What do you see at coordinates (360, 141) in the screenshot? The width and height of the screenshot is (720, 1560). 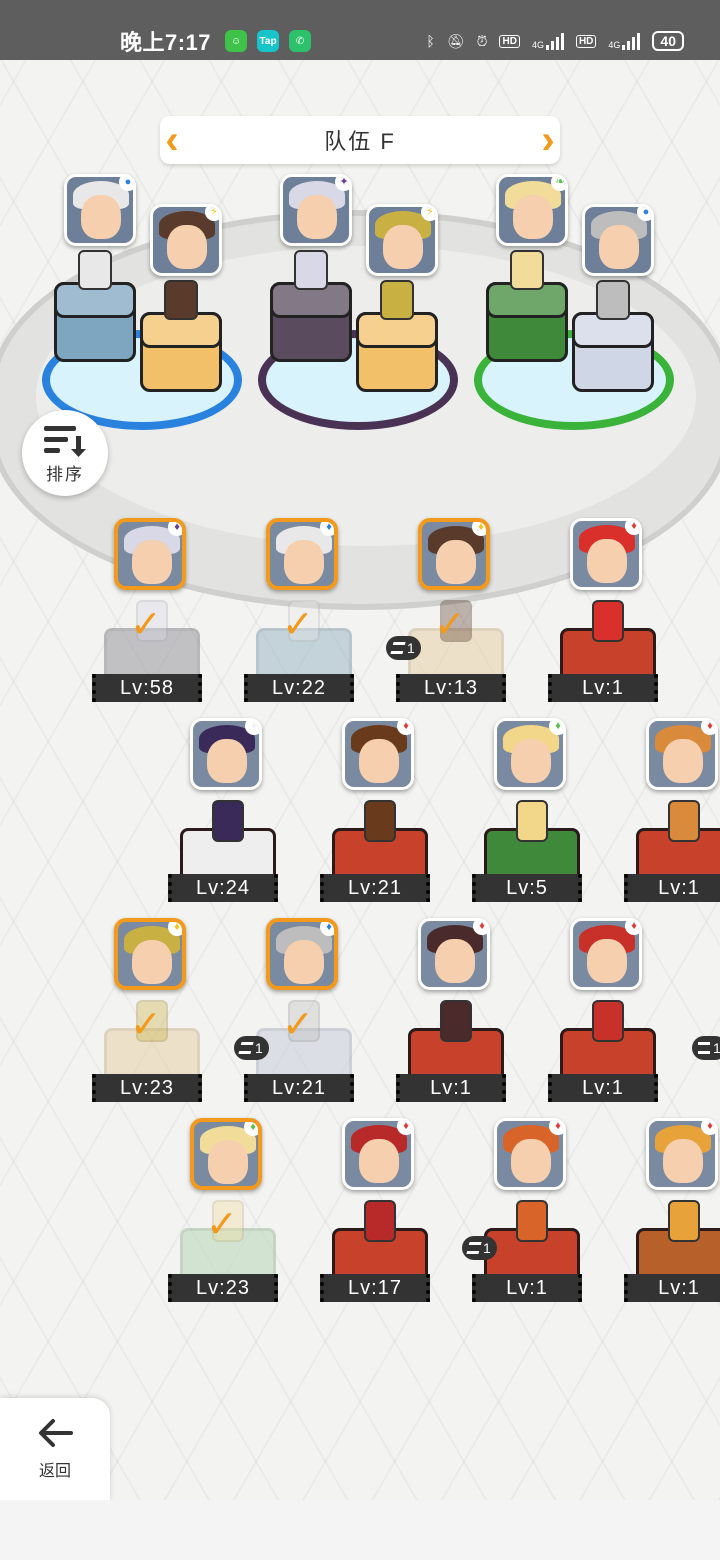 I see `team-title: 队伍 F` at bounding box center [360, 141].